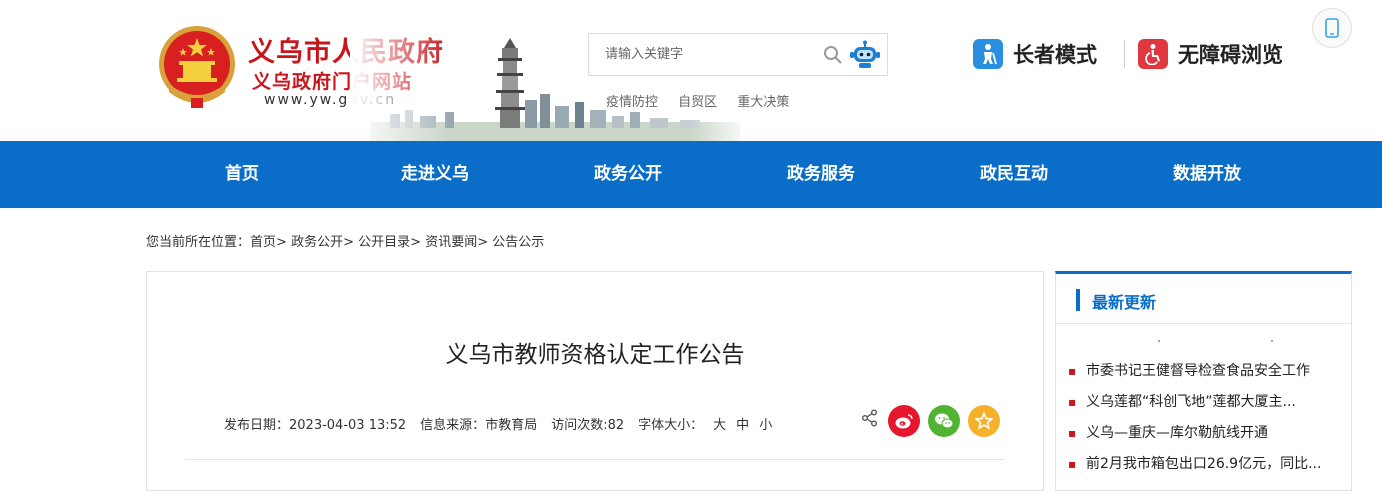 The width and height of the screenshot is (1382, 491). I want to click on list-item-title: 市委书记王健督导检查食品安全工作, so click(1198, 371).